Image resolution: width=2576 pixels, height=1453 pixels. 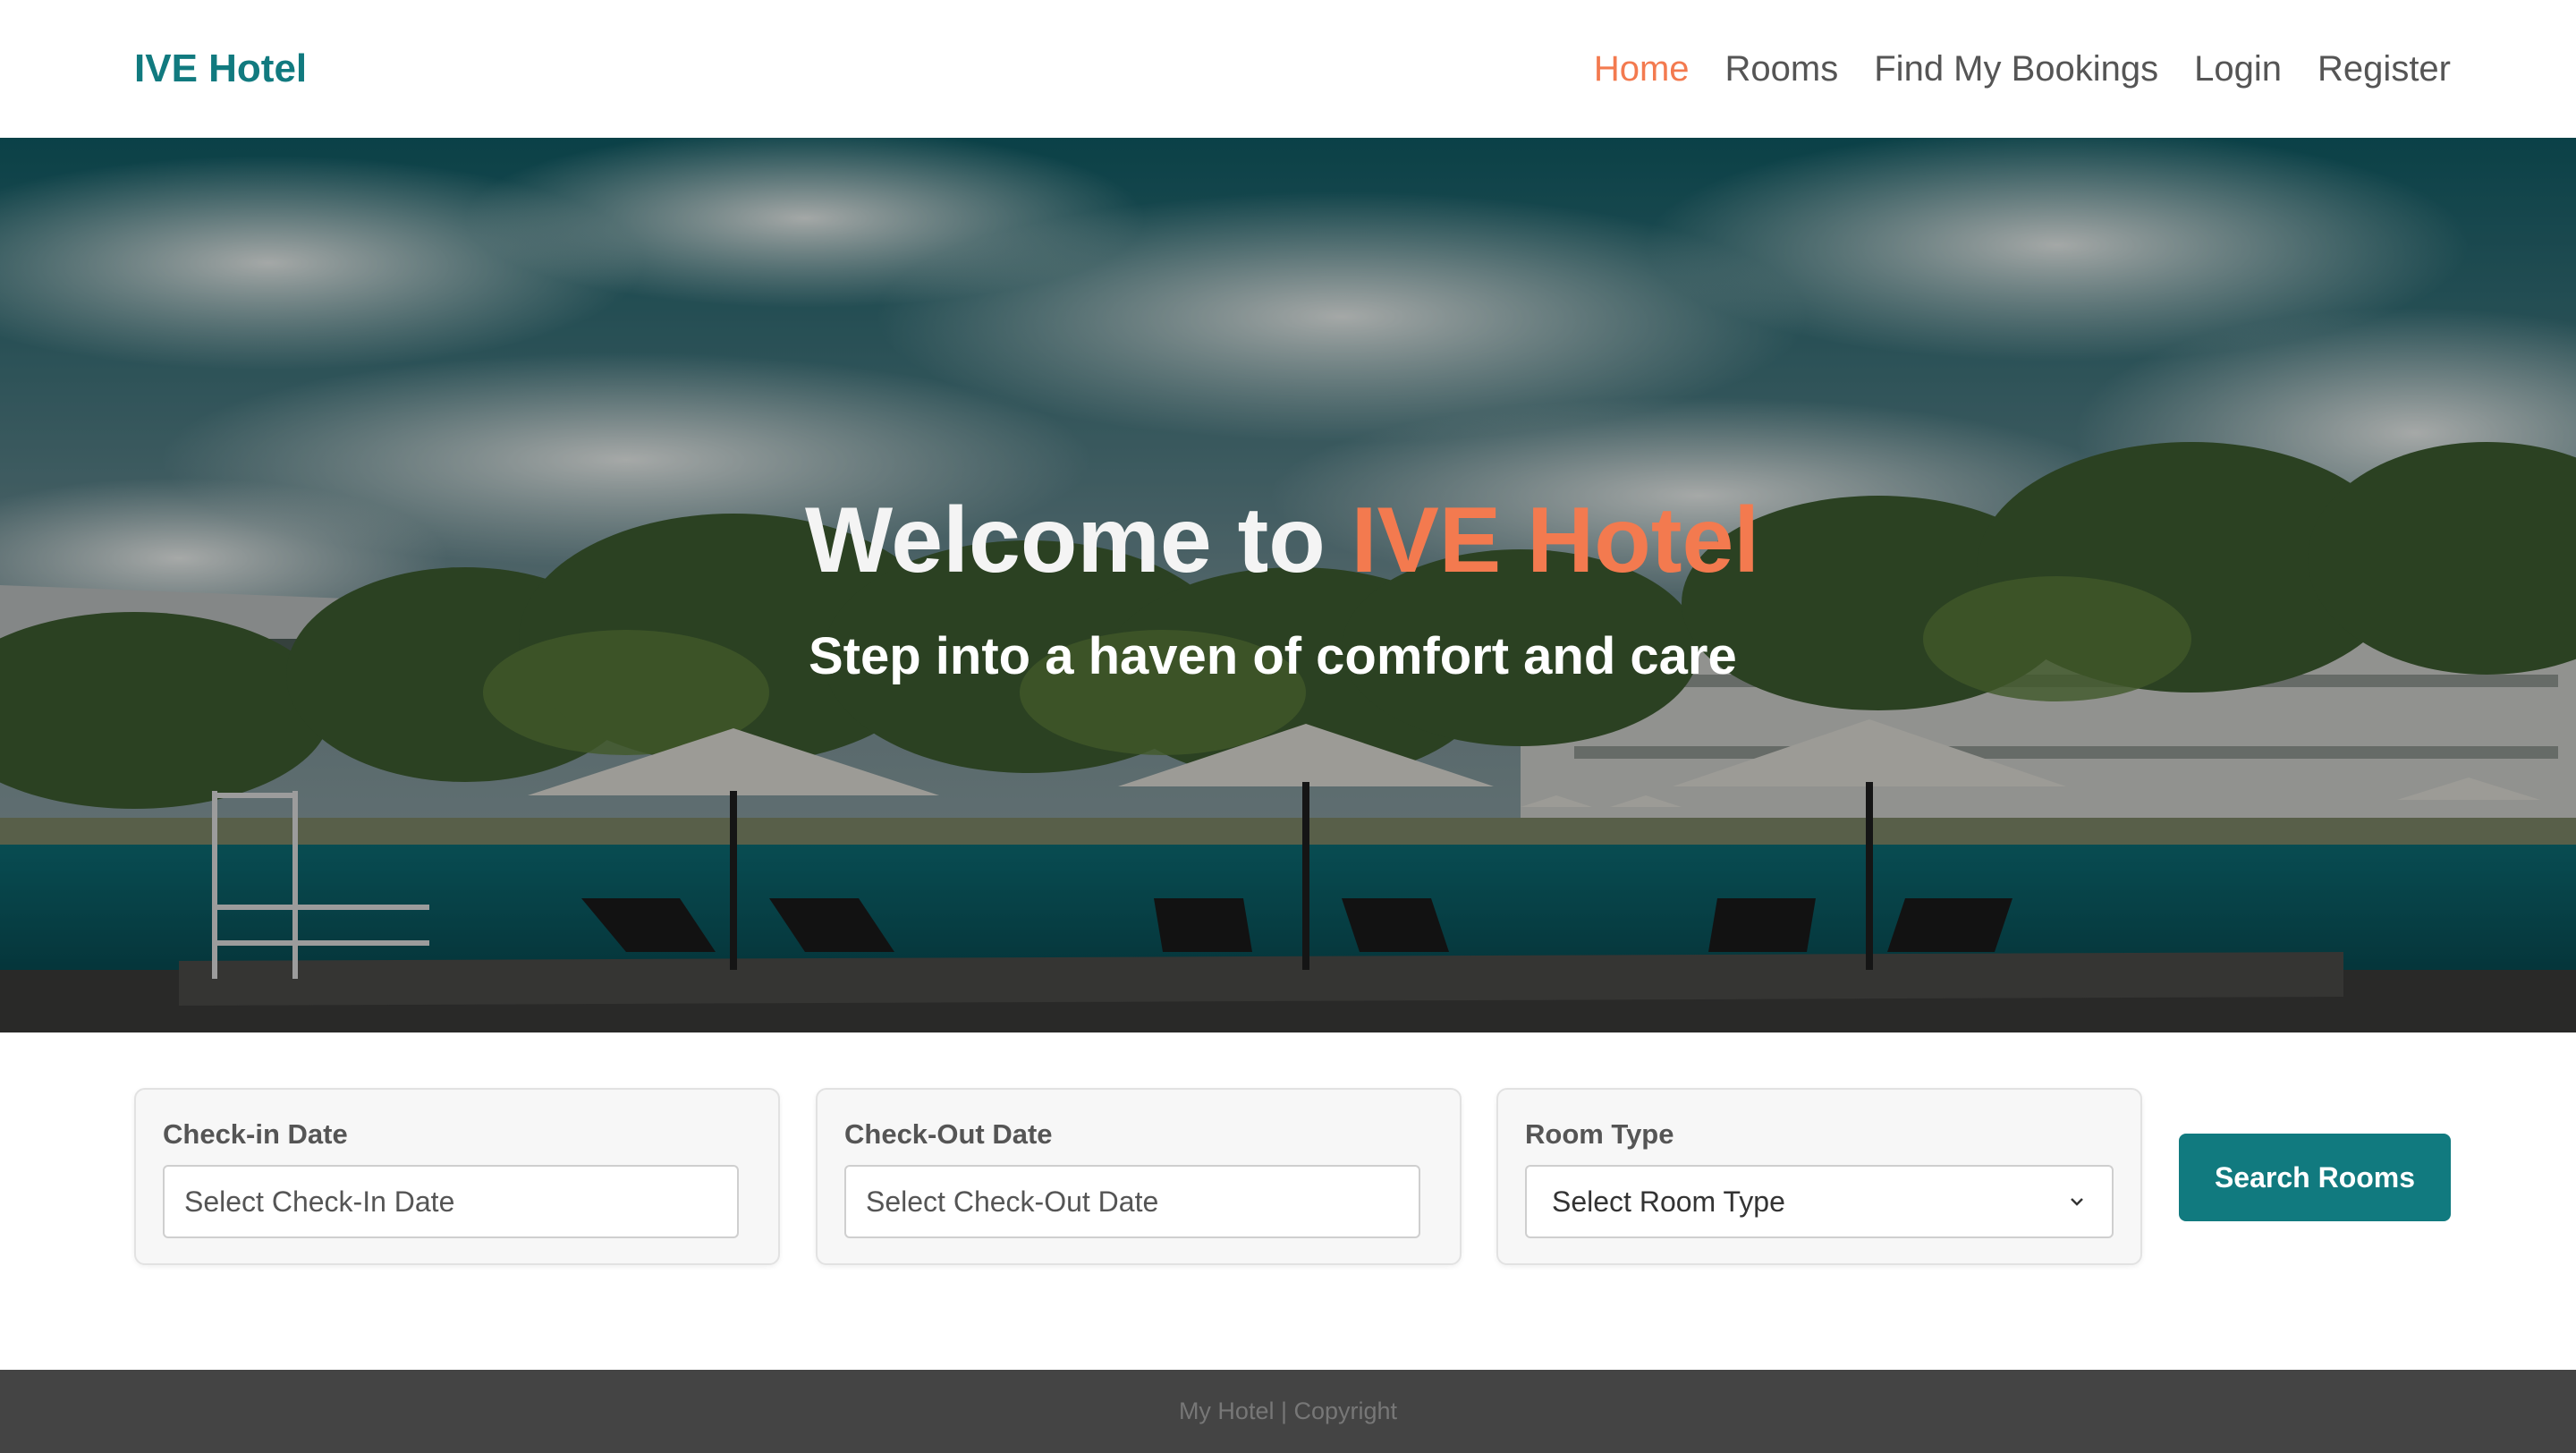 I want to click on checkout-date-input, so click(x=1132, y=1201).